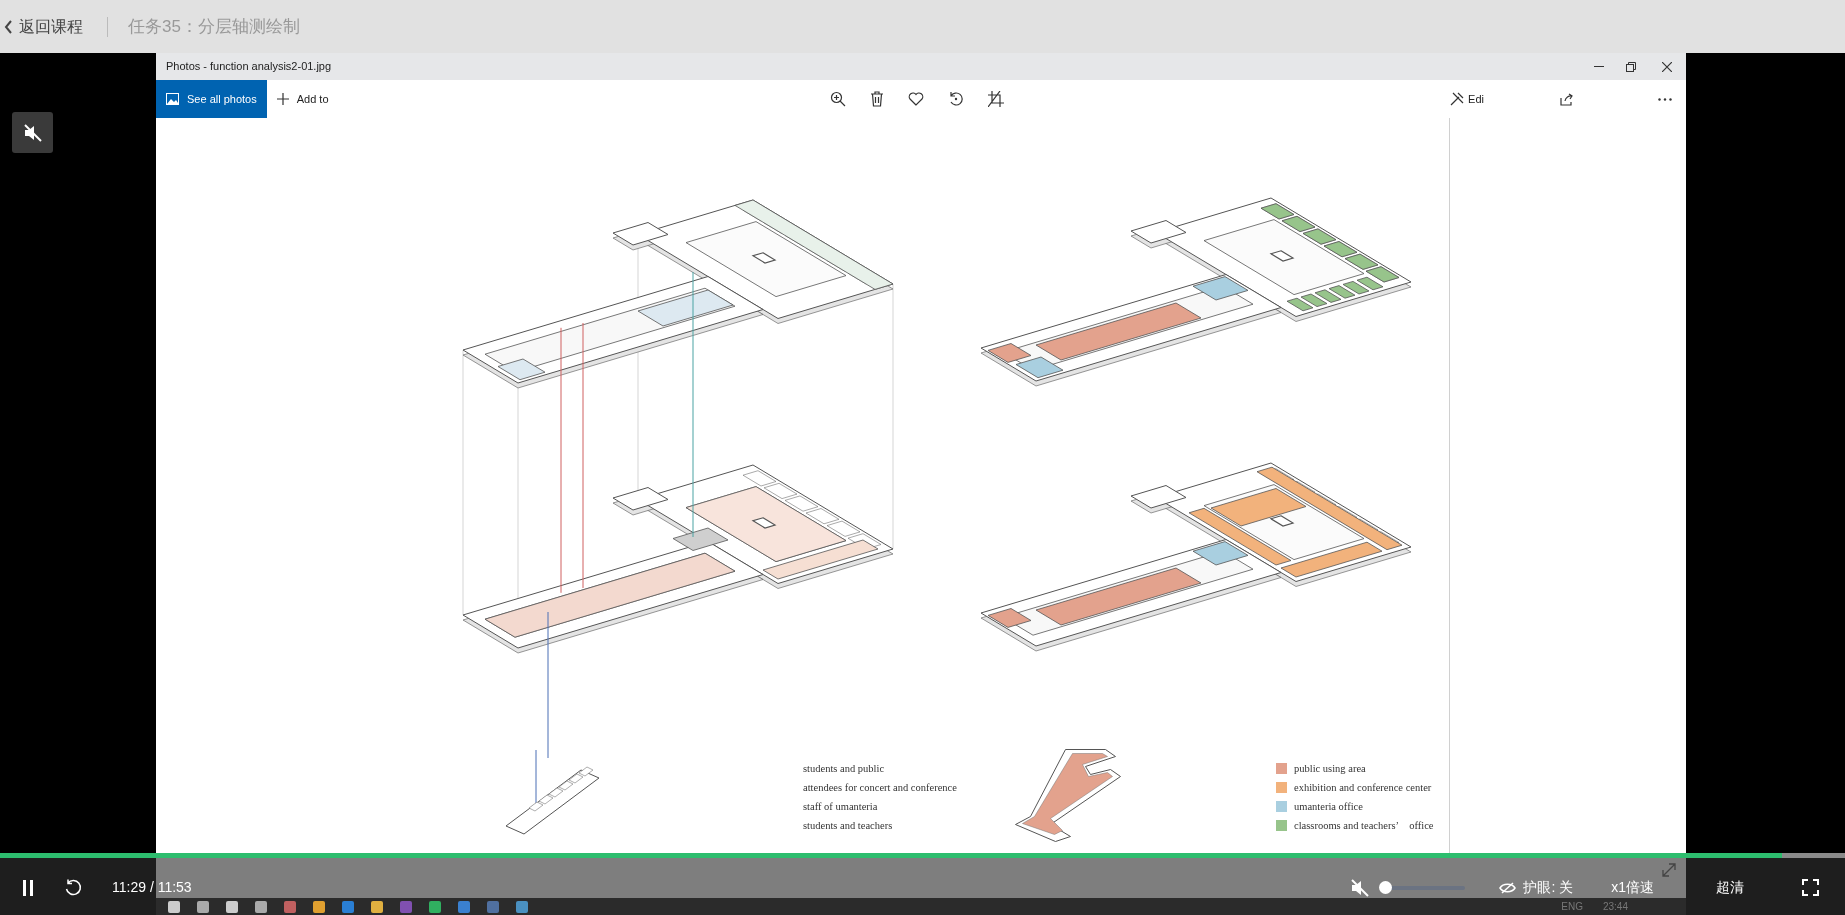  Describe the element at coordinates (916, 99) in the screenshot. I see `heart-icon` at that location.